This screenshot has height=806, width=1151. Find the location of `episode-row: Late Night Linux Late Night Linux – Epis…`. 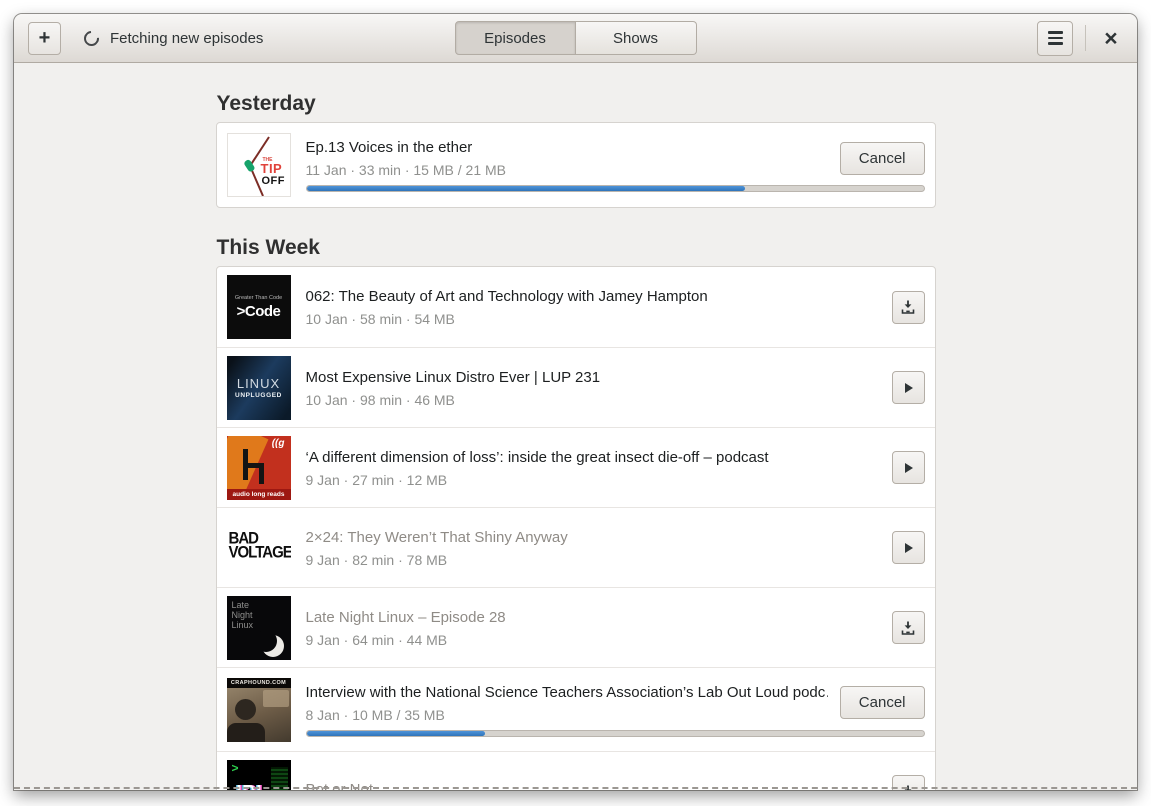

episode-row: Late Night Linux Late Night Linux – Epis… is located at coordinates (575, 627).